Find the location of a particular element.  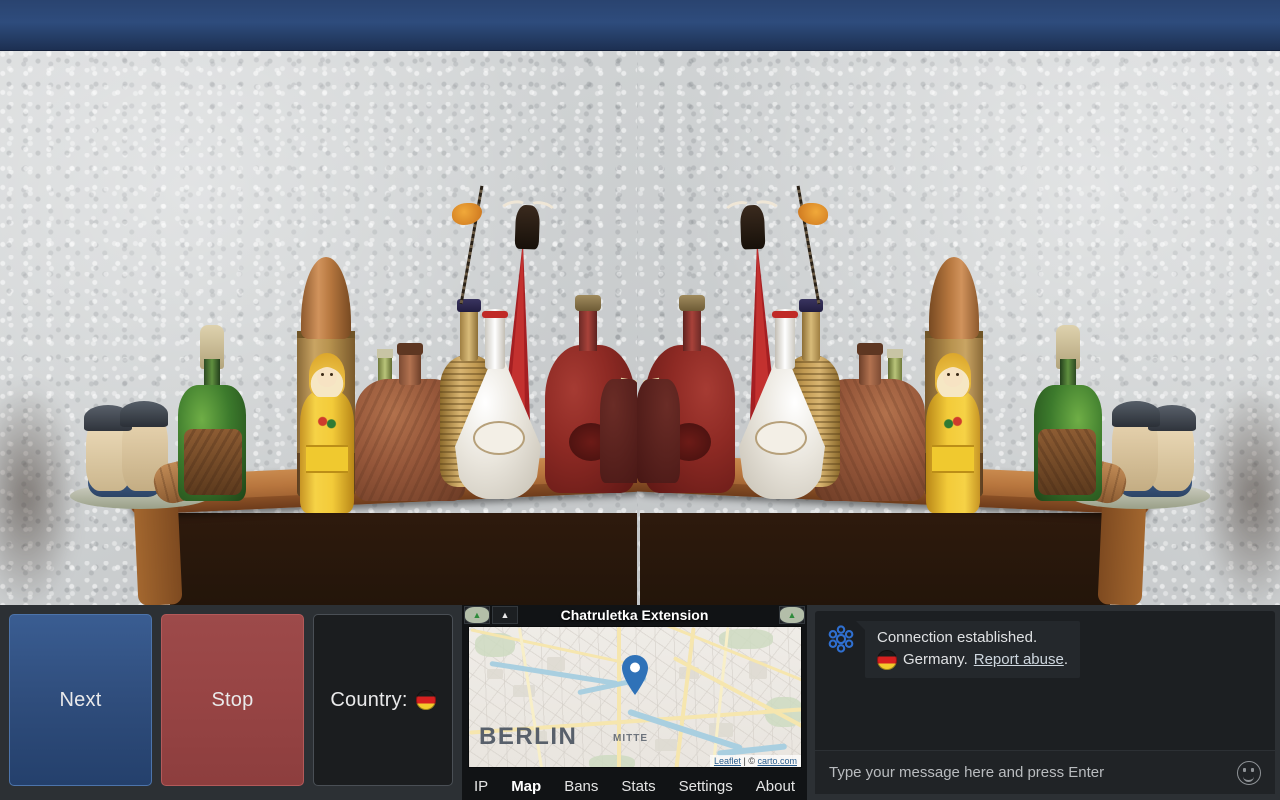

stop-button: Stop is located at coordinates (232, 700).